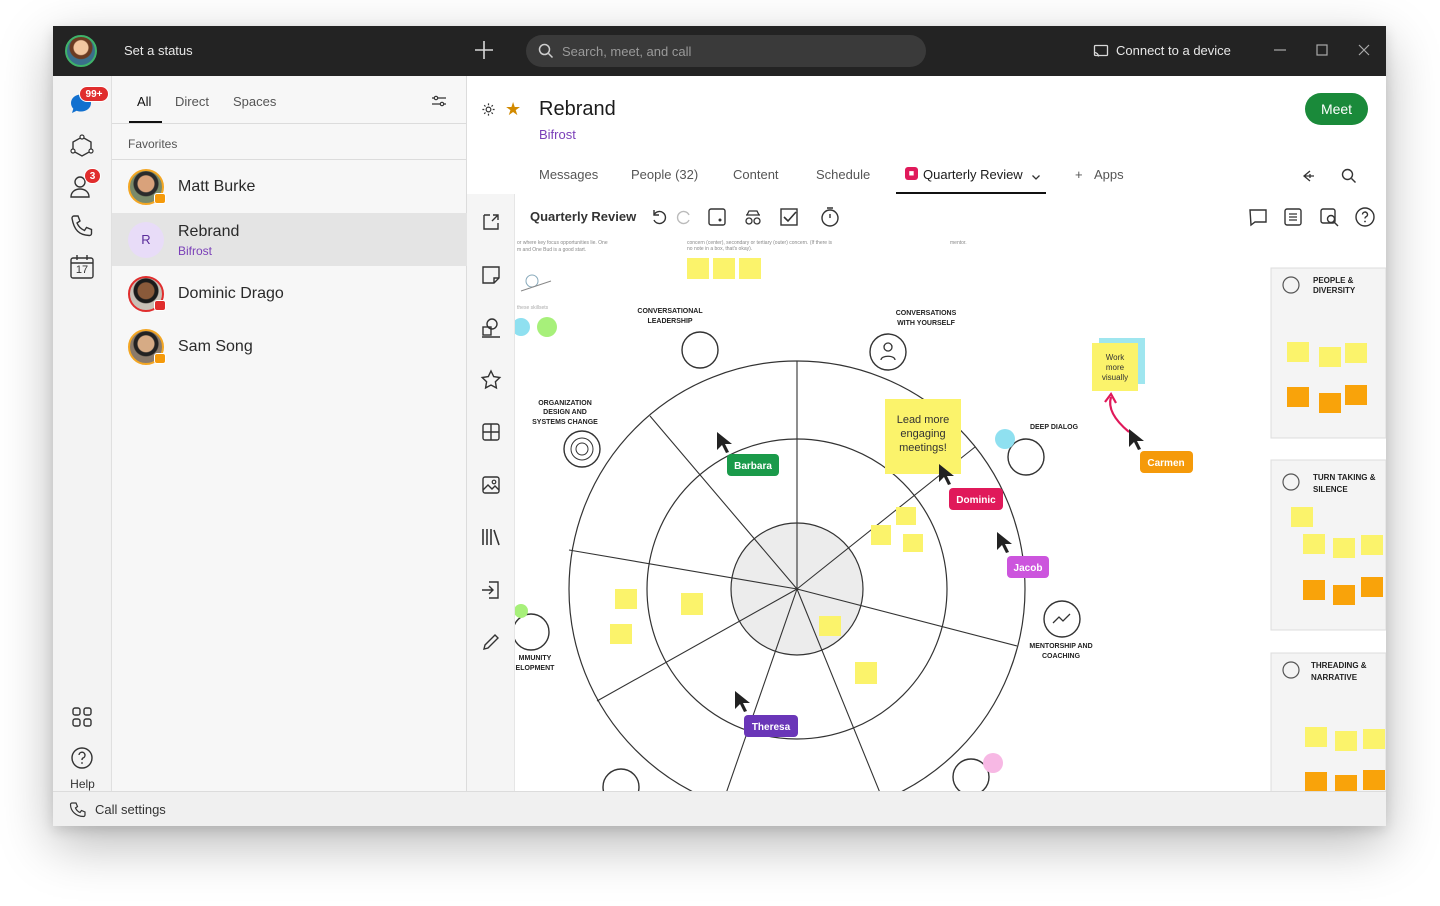 The width and height of the screenshot is (1440, 906). Describe the element at coordinates (1036, 177) in the screenshot. I see `chevron-down-icon` at that location.